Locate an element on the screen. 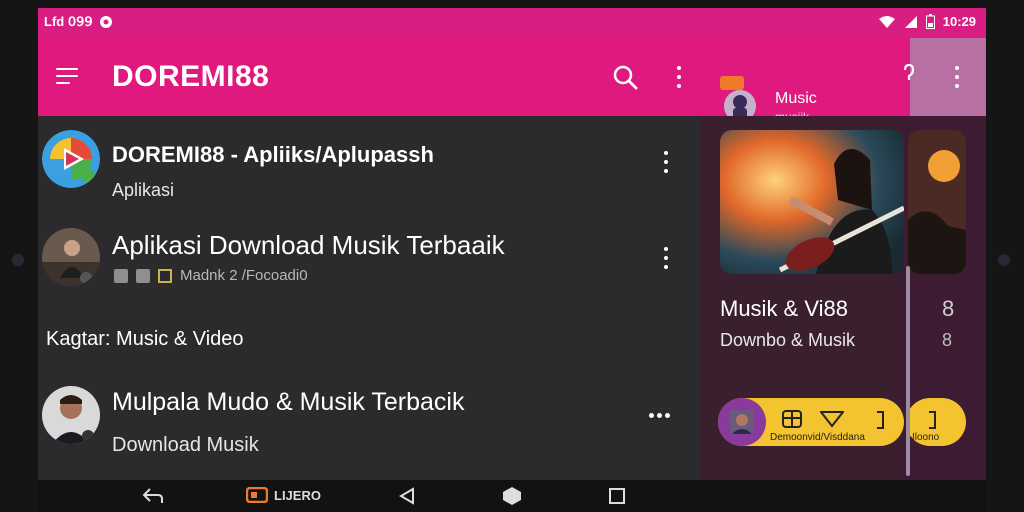 This screenshot has width=1024, height=512. more-horiz-icon is located at coordinates (659, 415).